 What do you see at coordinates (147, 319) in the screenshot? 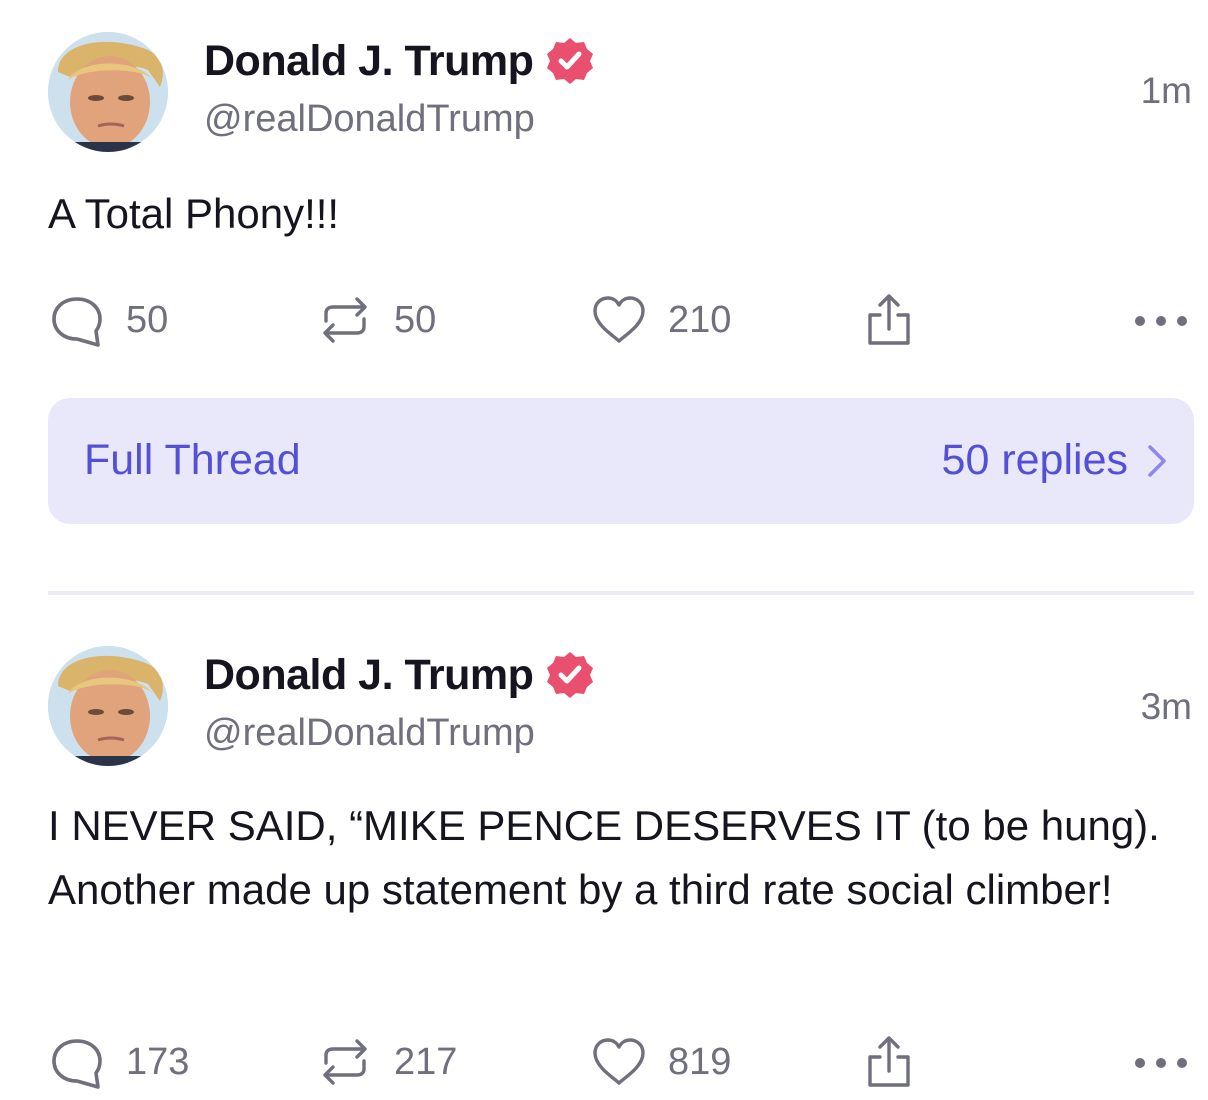
I see `reply-count: 50` at bounding box center [147, 319].